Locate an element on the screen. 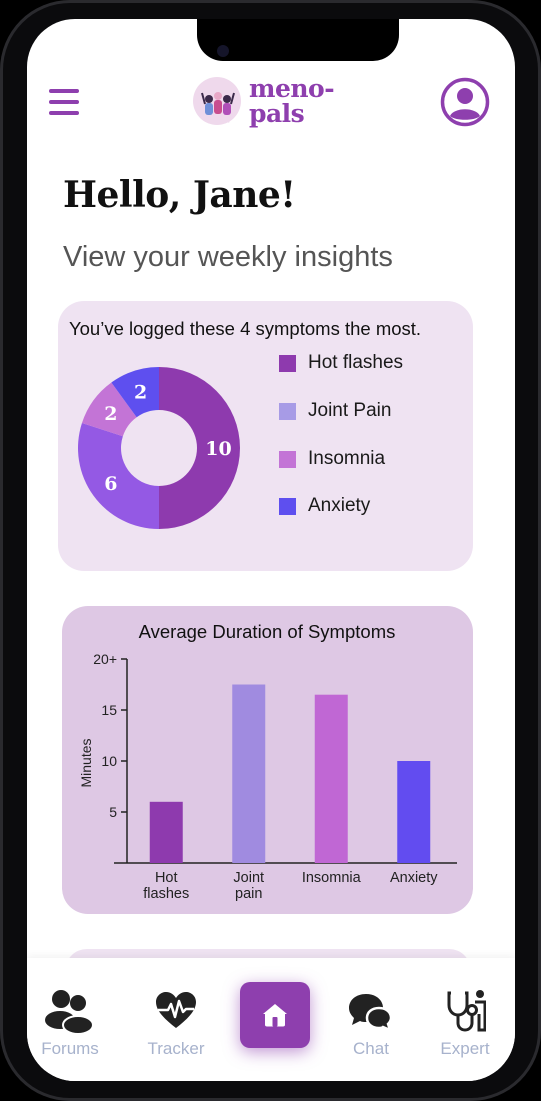 This screenshot has height=1101, width=541. user-profile-icon is located at coordinates (465, 102).